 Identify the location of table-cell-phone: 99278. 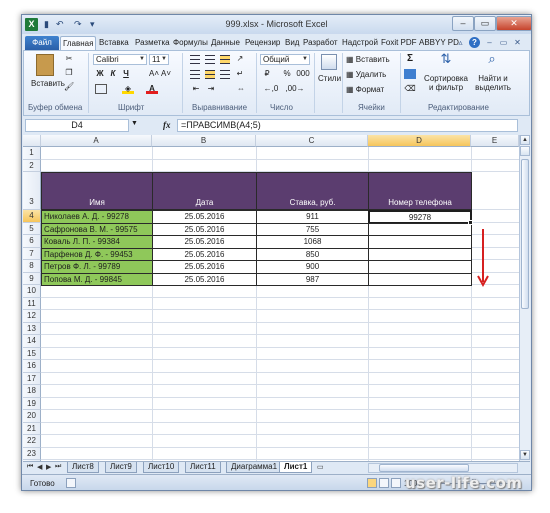
(420, 217).